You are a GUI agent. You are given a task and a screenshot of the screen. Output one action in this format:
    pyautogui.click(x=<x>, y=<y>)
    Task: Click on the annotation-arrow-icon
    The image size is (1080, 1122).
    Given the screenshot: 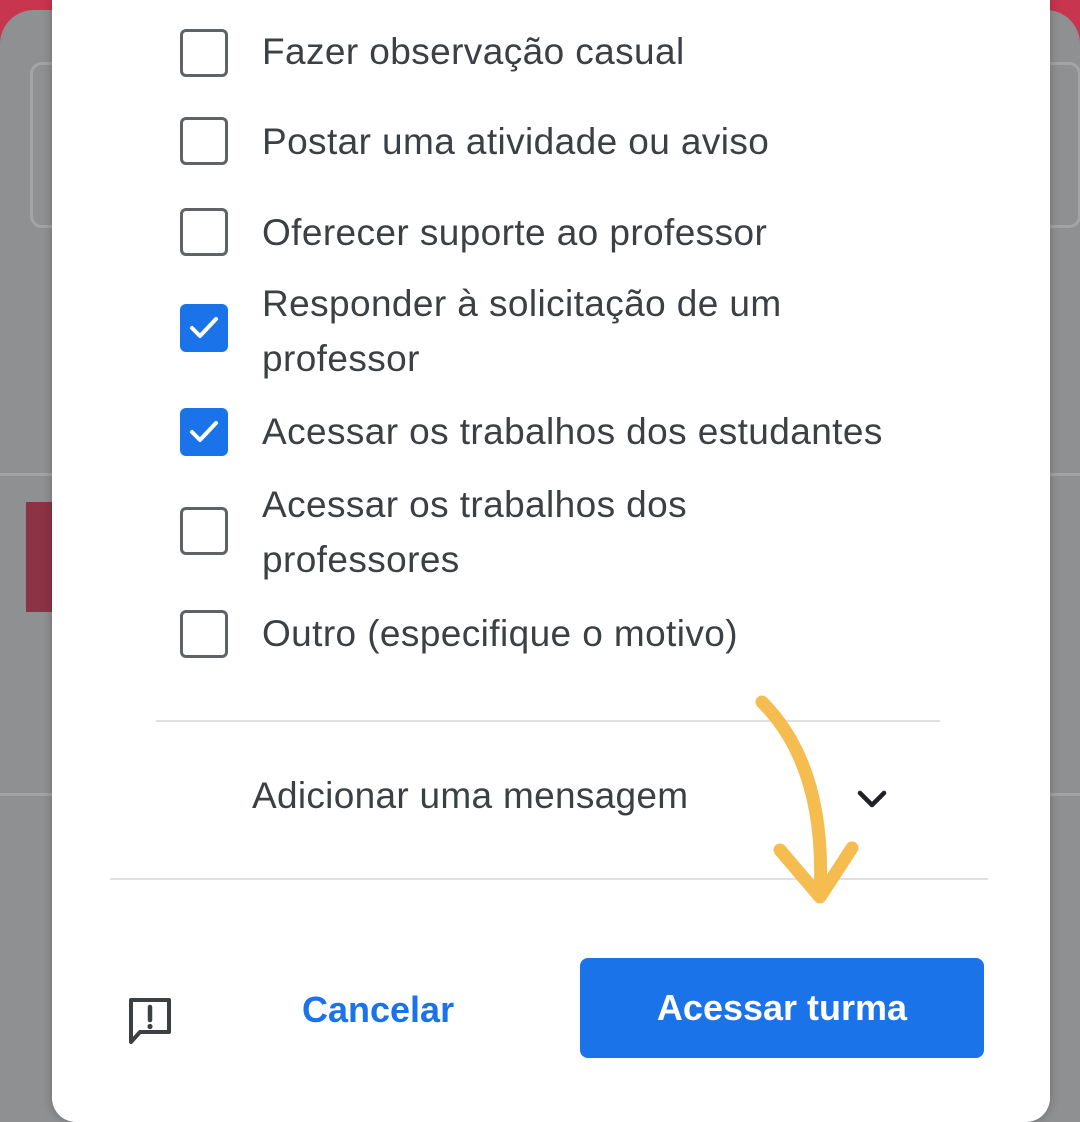 What is the action you would take?
    pyautogui.click(x=807, y=799)
    